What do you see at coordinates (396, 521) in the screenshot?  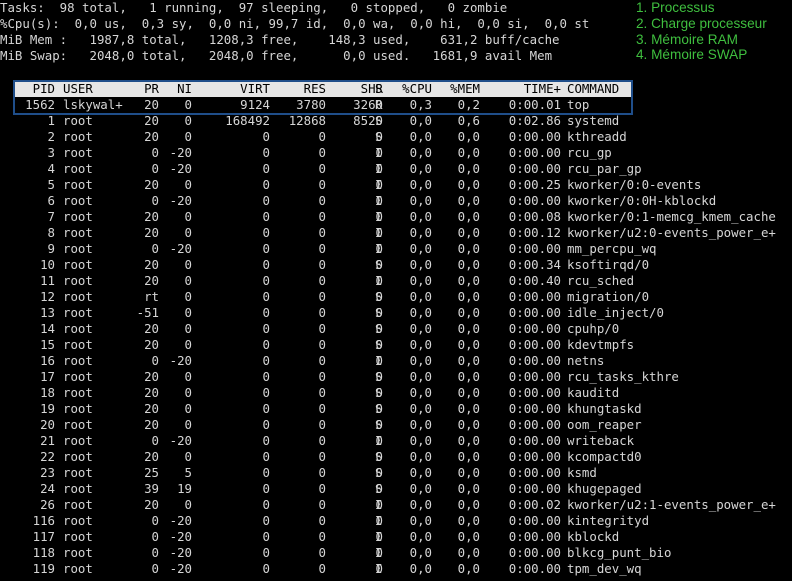 I see `table-row: 116 root 0 -20 0 0 0 I 0,0 0,0 0:00.00 kintegrityd` at bounding box center [396, 521].